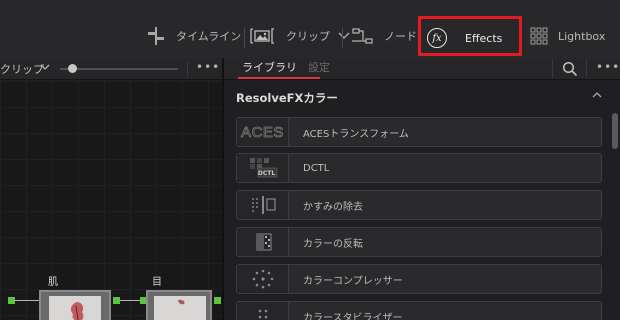 The width and height of the screenshot is (620, 320). I want to click on category-title: ResolveFXカラー, so click(287, 98).